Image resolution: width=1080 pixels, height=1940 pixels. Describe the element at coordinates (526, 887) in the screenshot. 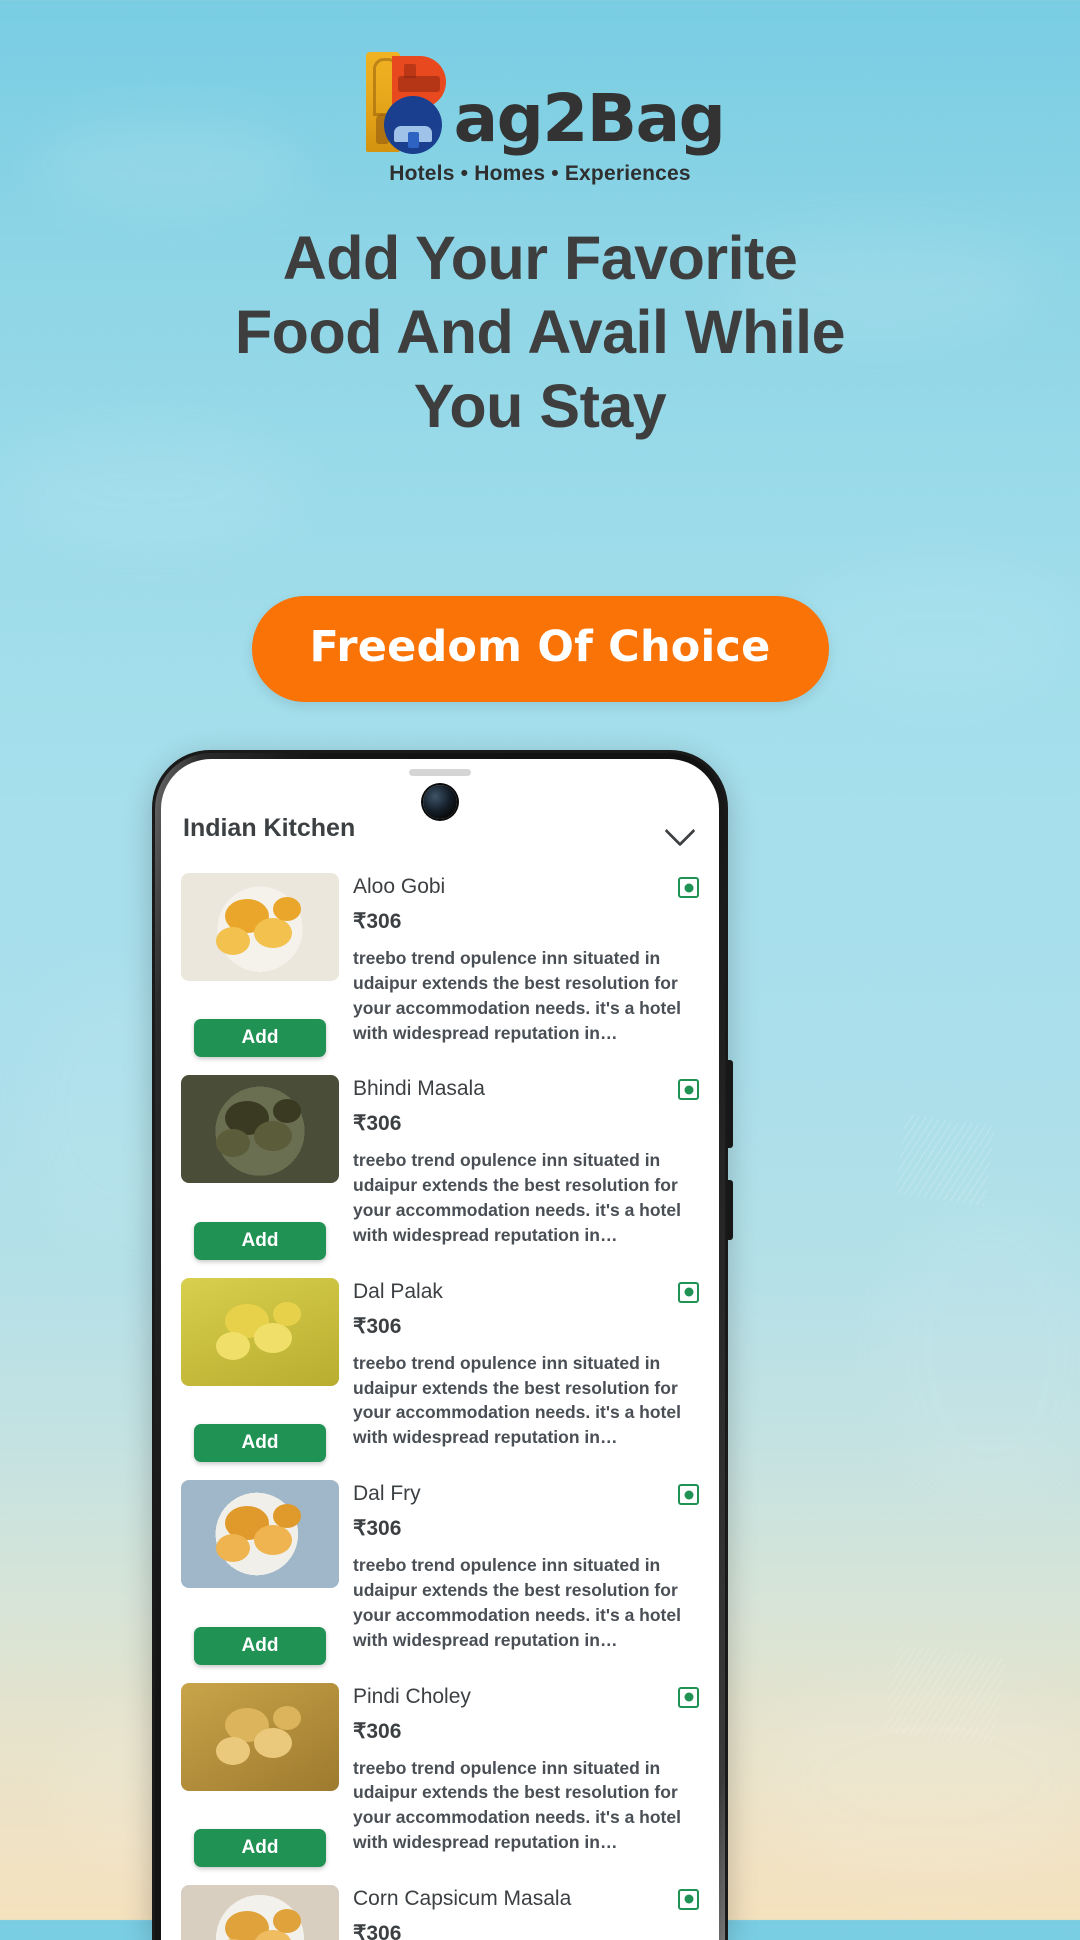

I see `menu-item-title-row: Aloo Gobi` at that location.